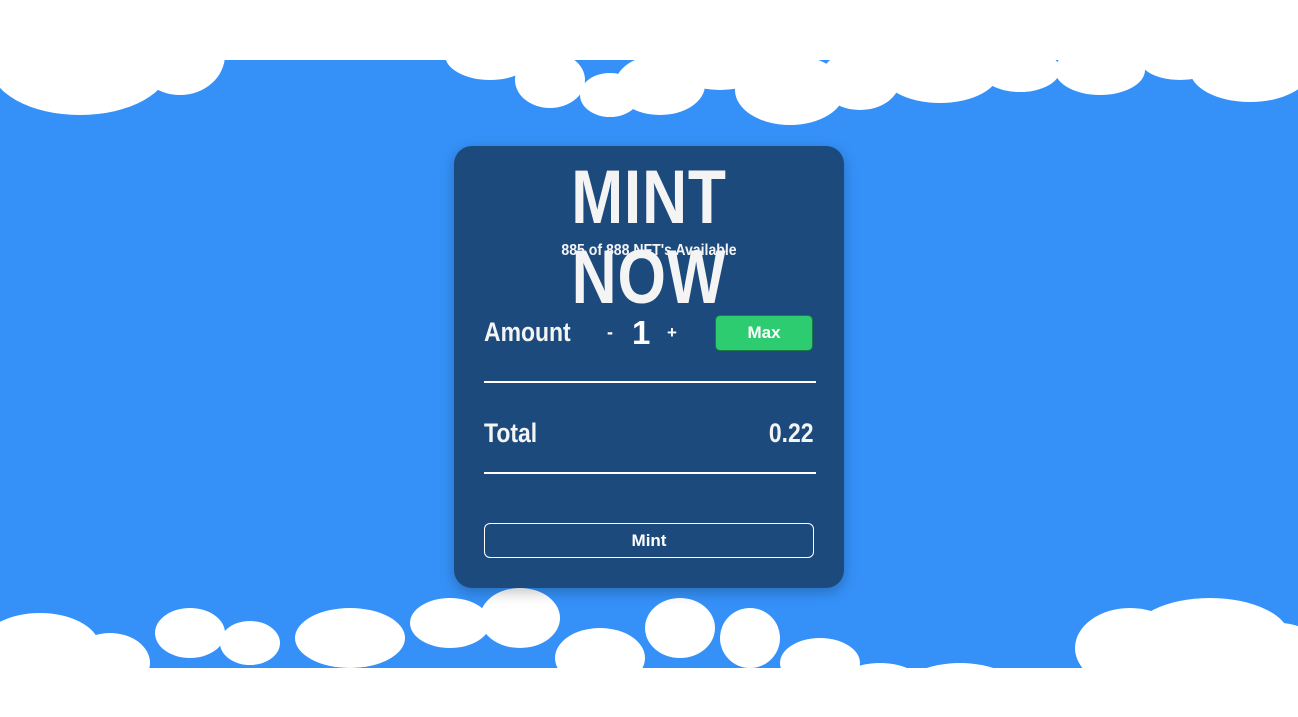 The height and width of the screenshot is (717, 1298). What do you see at coordinates (649, 540) in the screenshot?
I see `mint-button: Mint` at bounding box center [649, 540].